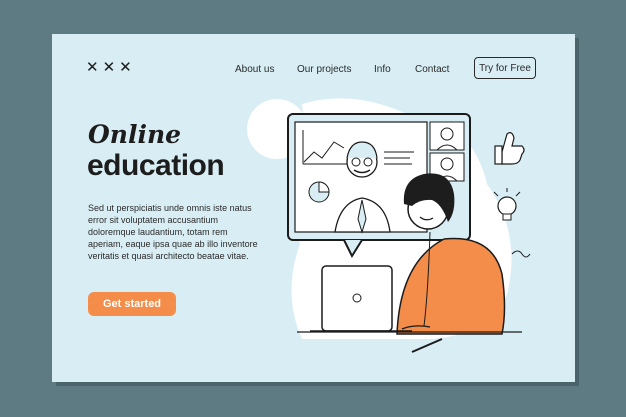  I want to click on hero-title-line2: education, so click(156, 165).